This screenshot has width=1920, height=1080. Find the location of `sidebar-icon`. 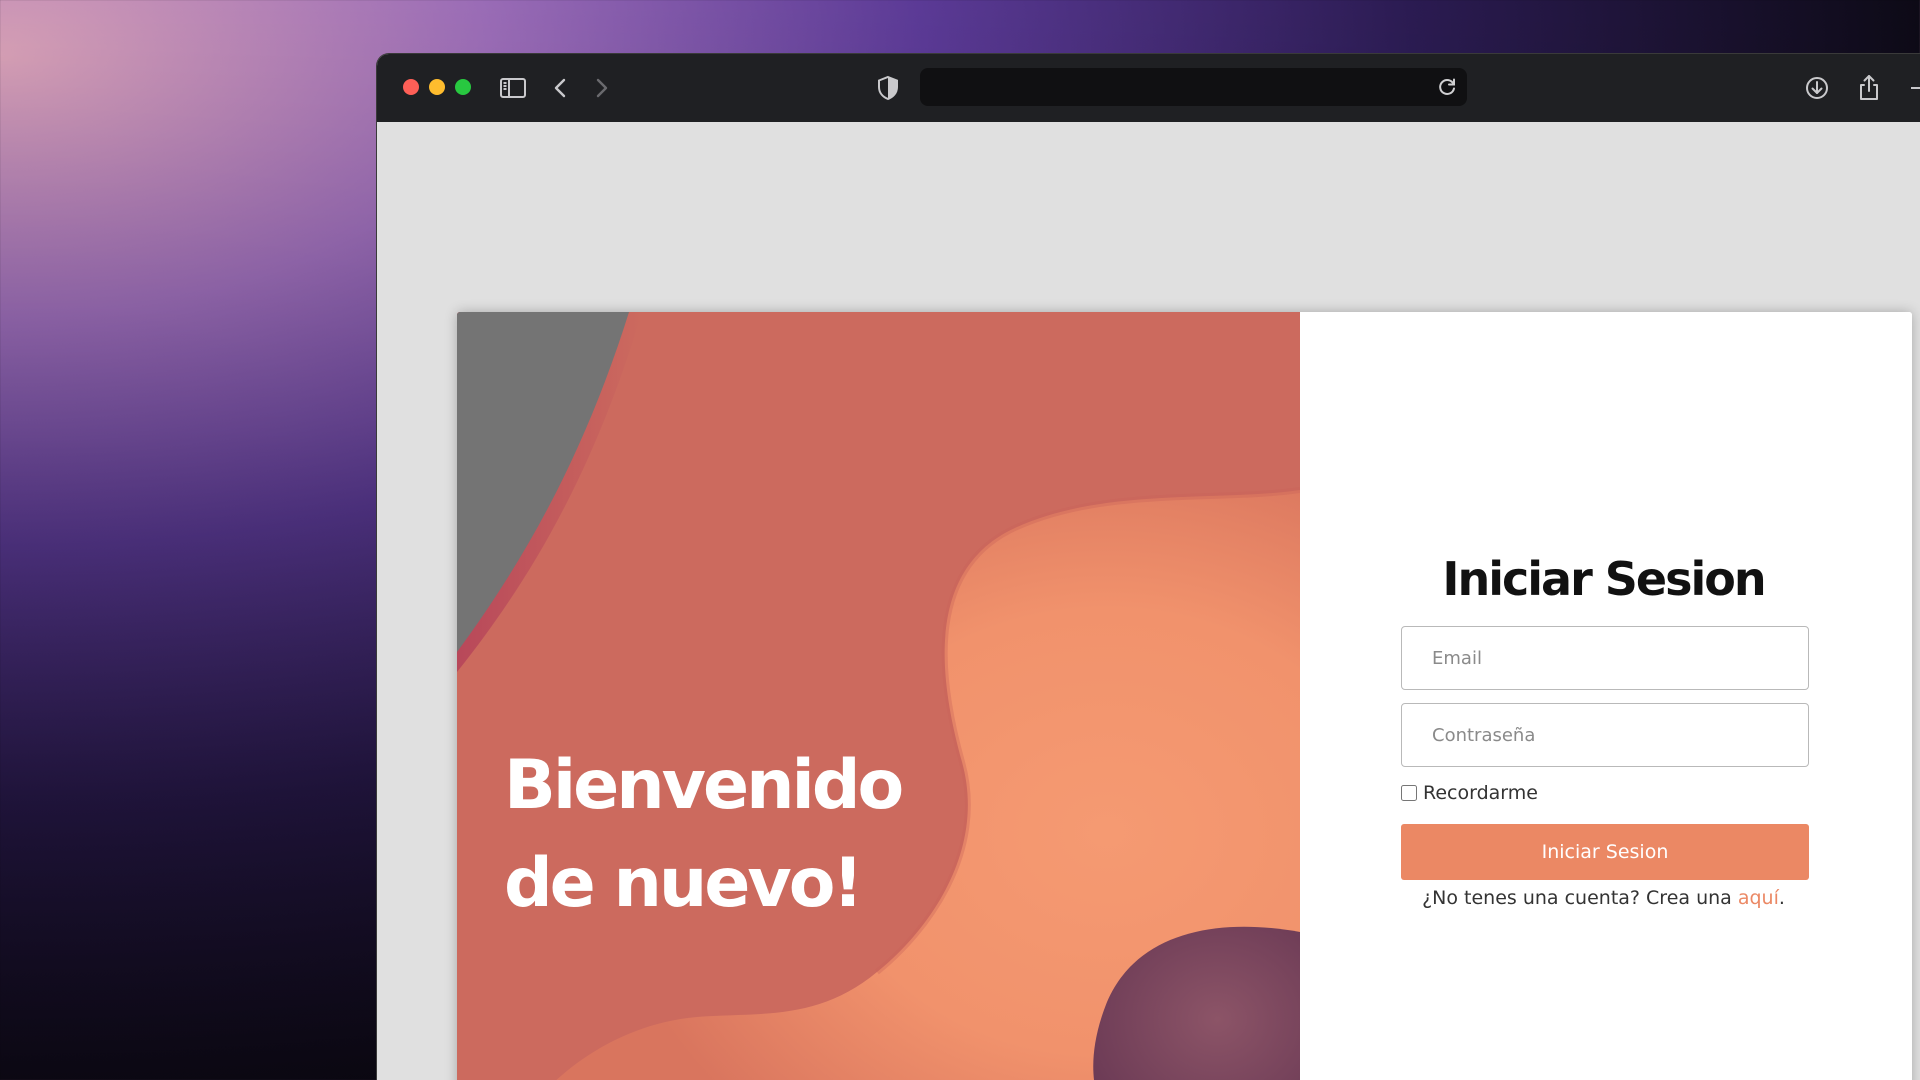

sidebar-icon is located at coordinates (513, 88).